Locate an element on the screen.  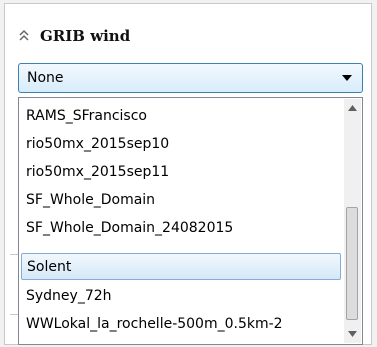
double-chevron-up-icon is located at coordinates (24, 36).